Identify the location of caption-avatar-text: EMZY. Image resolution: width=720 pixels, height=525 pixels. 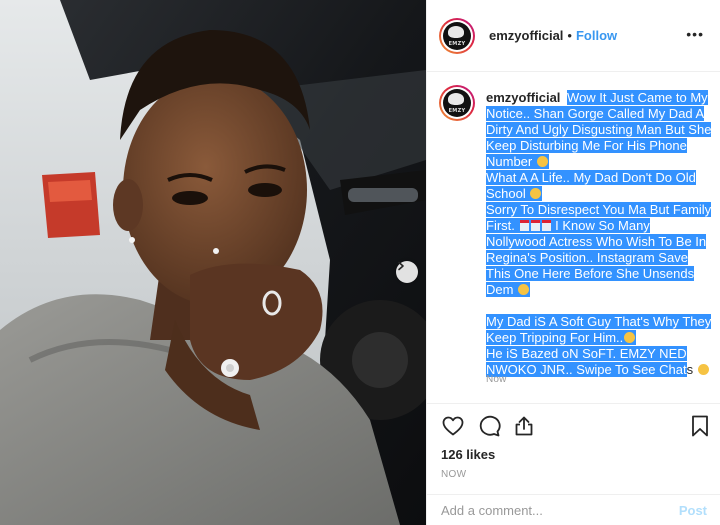
(457, 111).